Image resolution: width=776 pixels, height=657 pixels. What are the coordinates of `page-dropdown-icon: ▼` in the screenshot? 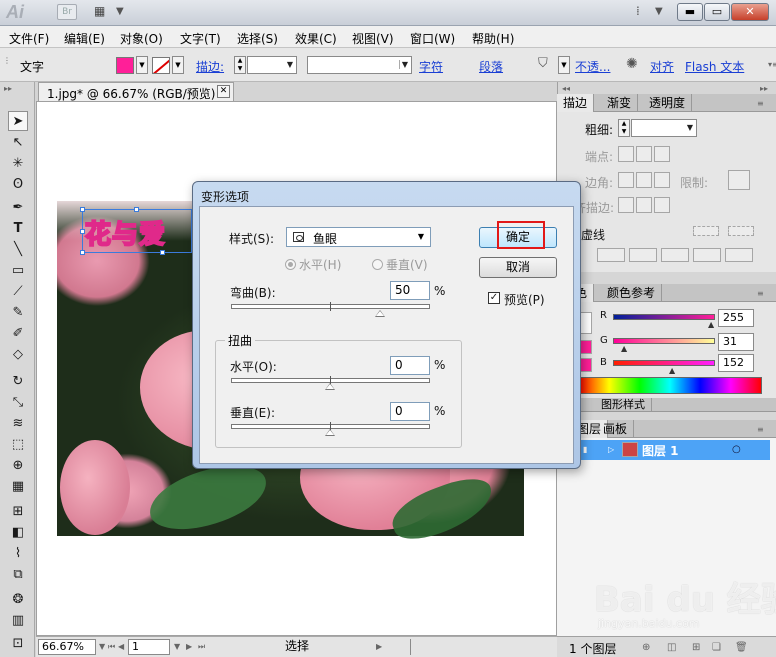 It's located at (177, 646).